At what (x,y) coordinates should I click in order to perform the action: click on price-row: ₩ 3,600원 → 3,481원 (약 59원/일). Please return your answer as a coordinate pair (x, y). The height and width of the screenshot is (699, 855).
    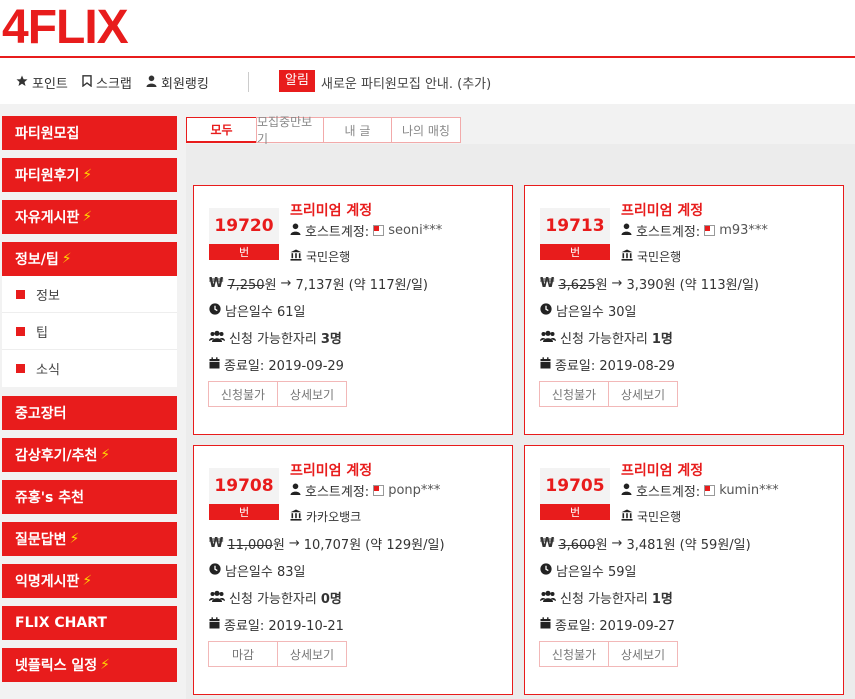
    Looking at the image, I should click on (645, 543).